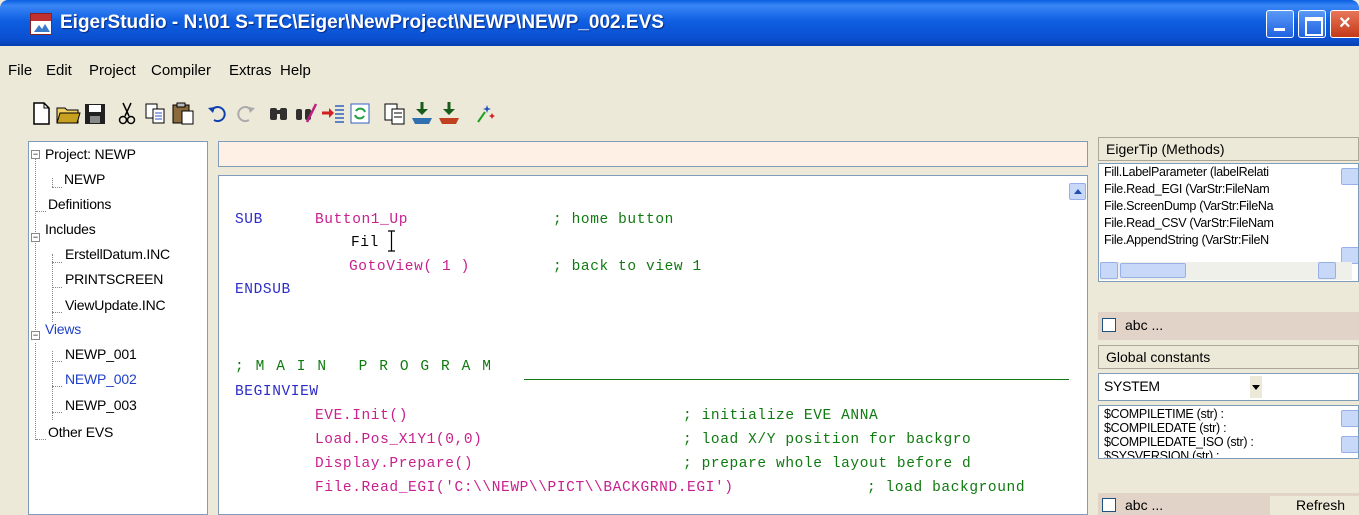 This screenshot has height=515, width=1359. I want to click on code-main-header: ; M A I N P R O G R A M, so click(364, 367).